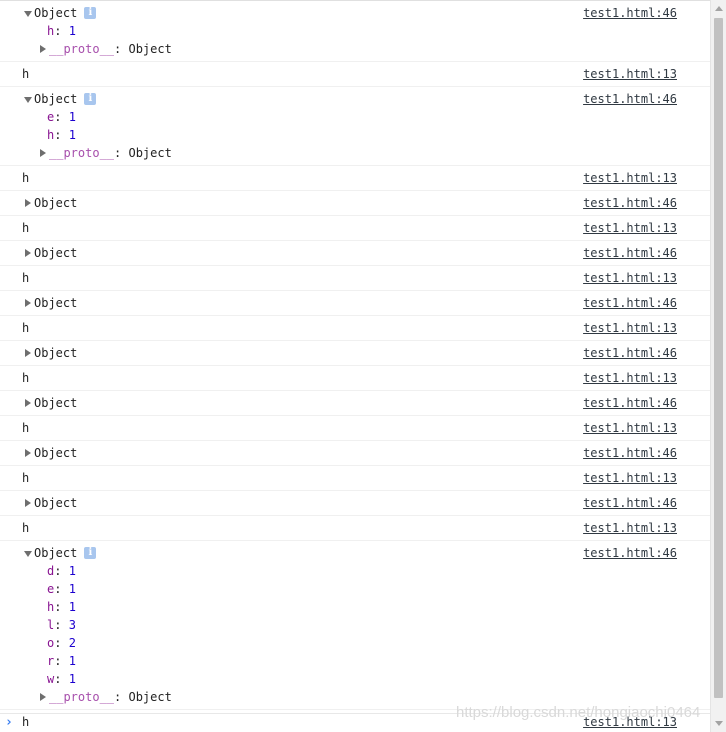 The width and height of the screenshot is (726, 732). I want to click on object-property: h: 1, so click(355, 31).